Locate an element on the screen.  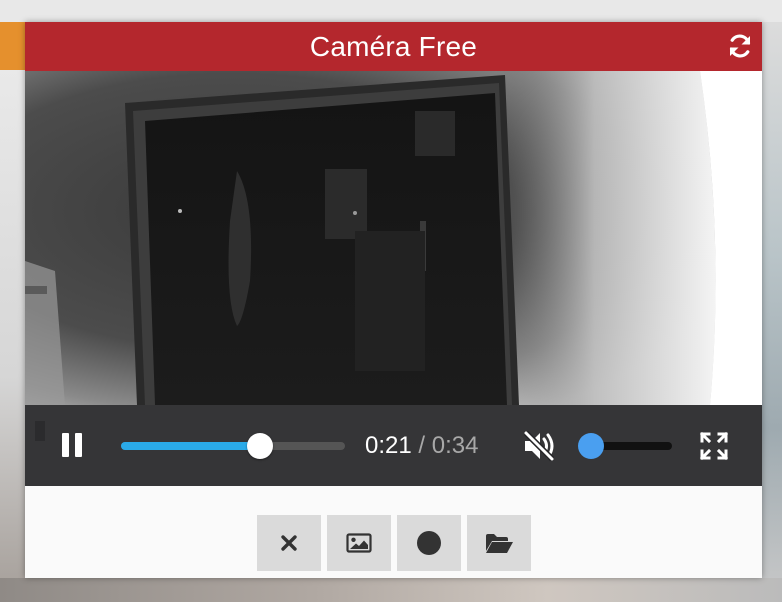
volume-muted-icon is located at coordinates (539, 446).